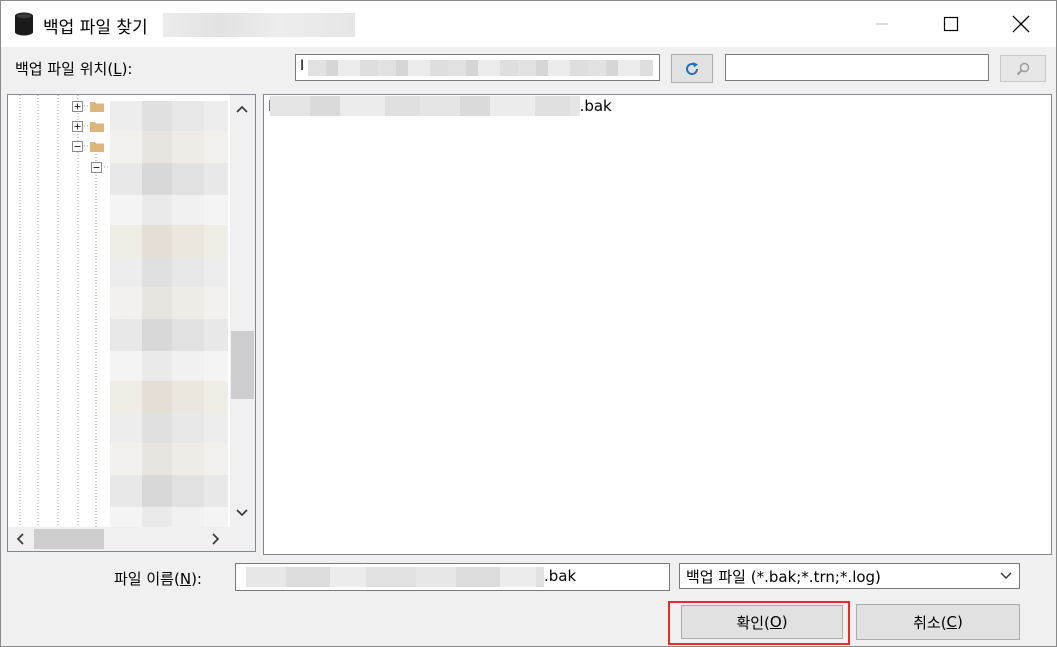 Image resolution: width=1057 pixels, height=647 pixels. I want to click on file-item-extension: .bak, so click(595, 106).